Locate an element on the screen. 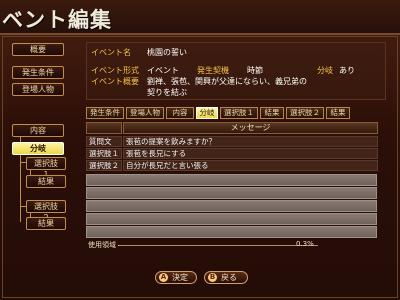 Image resolution: width=400 pixels, height=300 pixels. branch-value: あり is located at coordinates (347, 70).